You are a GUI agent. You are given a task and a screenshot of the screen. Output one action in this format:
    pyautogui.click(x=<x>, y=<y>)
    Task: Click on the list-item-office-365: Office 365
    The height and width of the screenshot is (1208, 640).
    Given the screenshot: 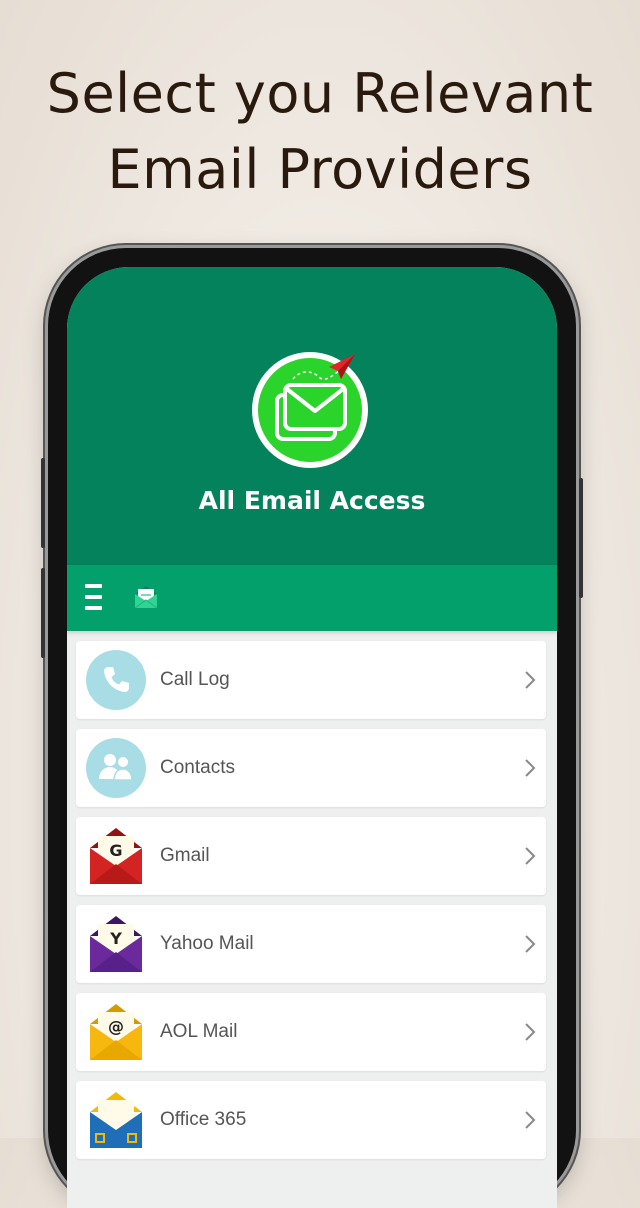 What is the action you would take?
    pyautogui.click(x=311, y=1120)
    